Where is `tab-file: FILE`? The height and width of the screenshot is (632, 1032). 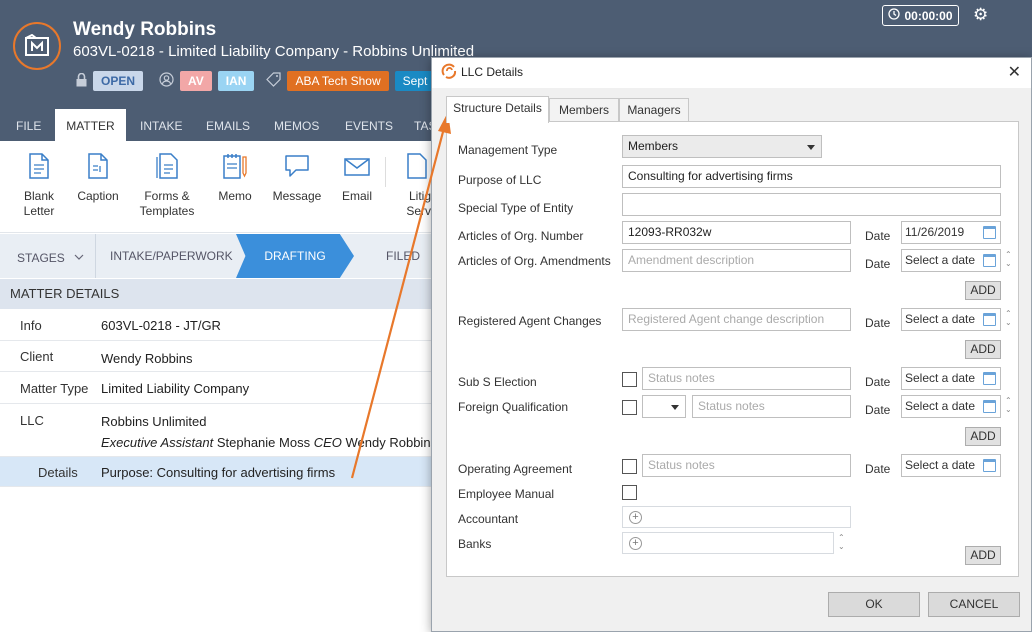 tab-file: FILE is located at coordinates (28, 124).